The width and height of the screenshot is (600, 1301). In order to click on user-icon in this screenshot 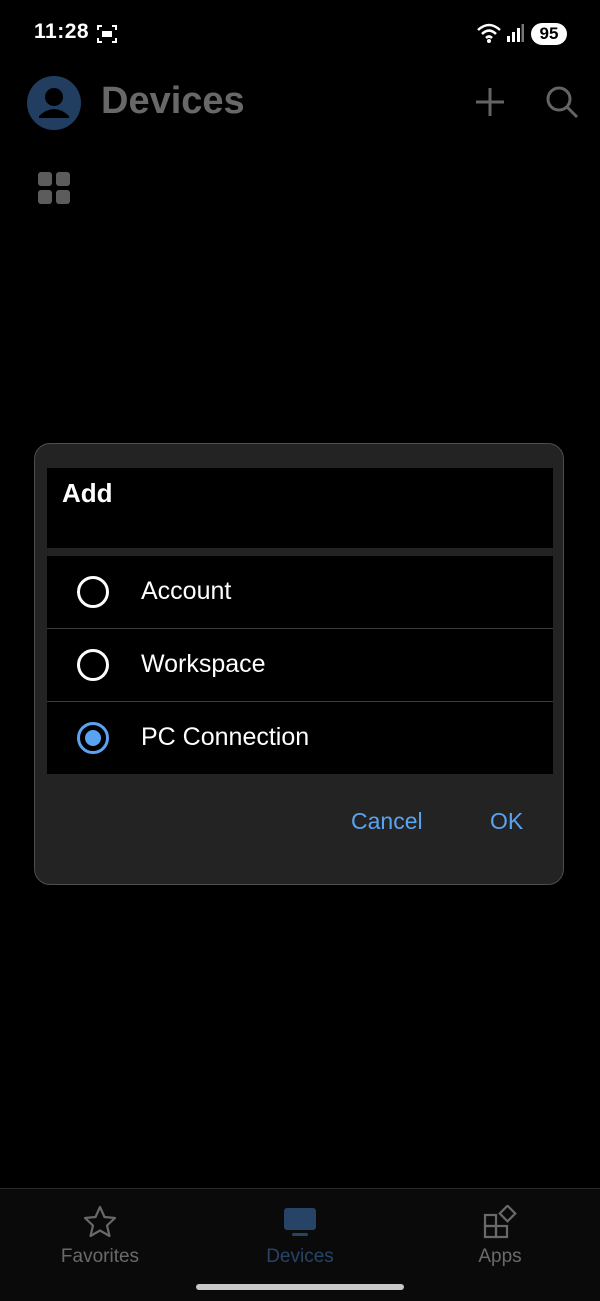, I will do `click(54, 103)`.